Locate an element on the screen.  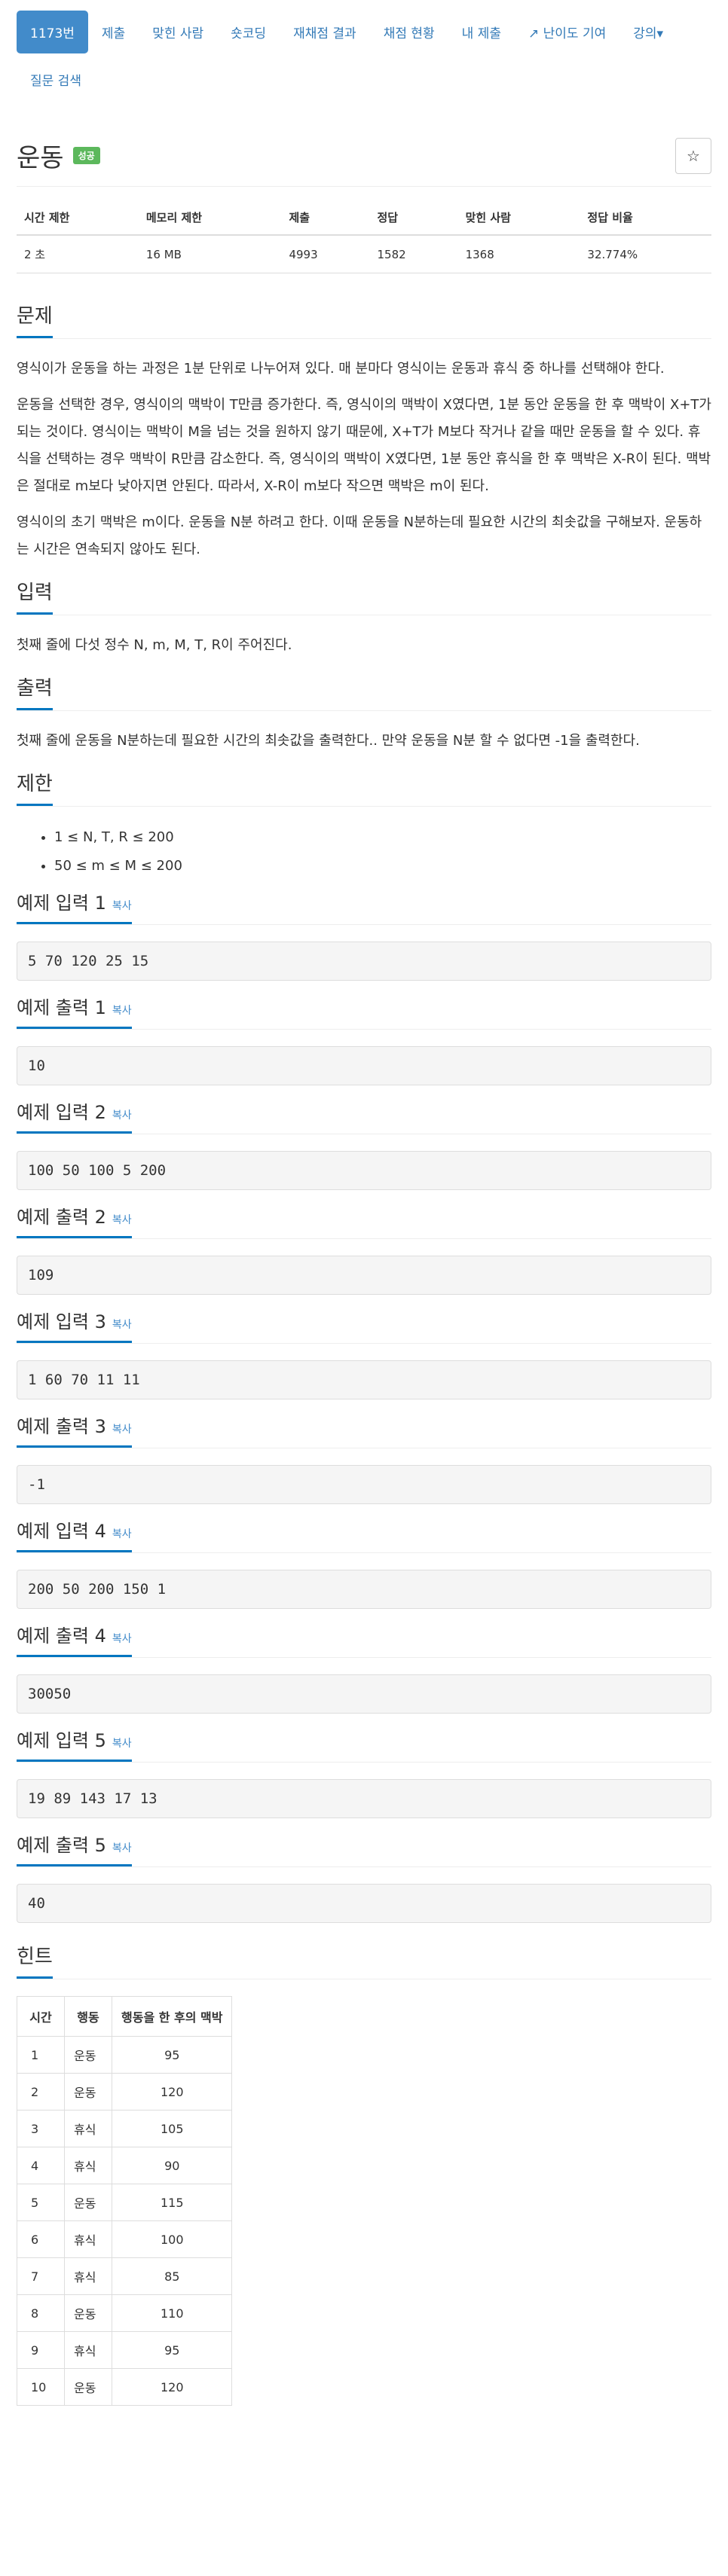
nav-problem-number: 1173번 is located at coordinates (52, 32).